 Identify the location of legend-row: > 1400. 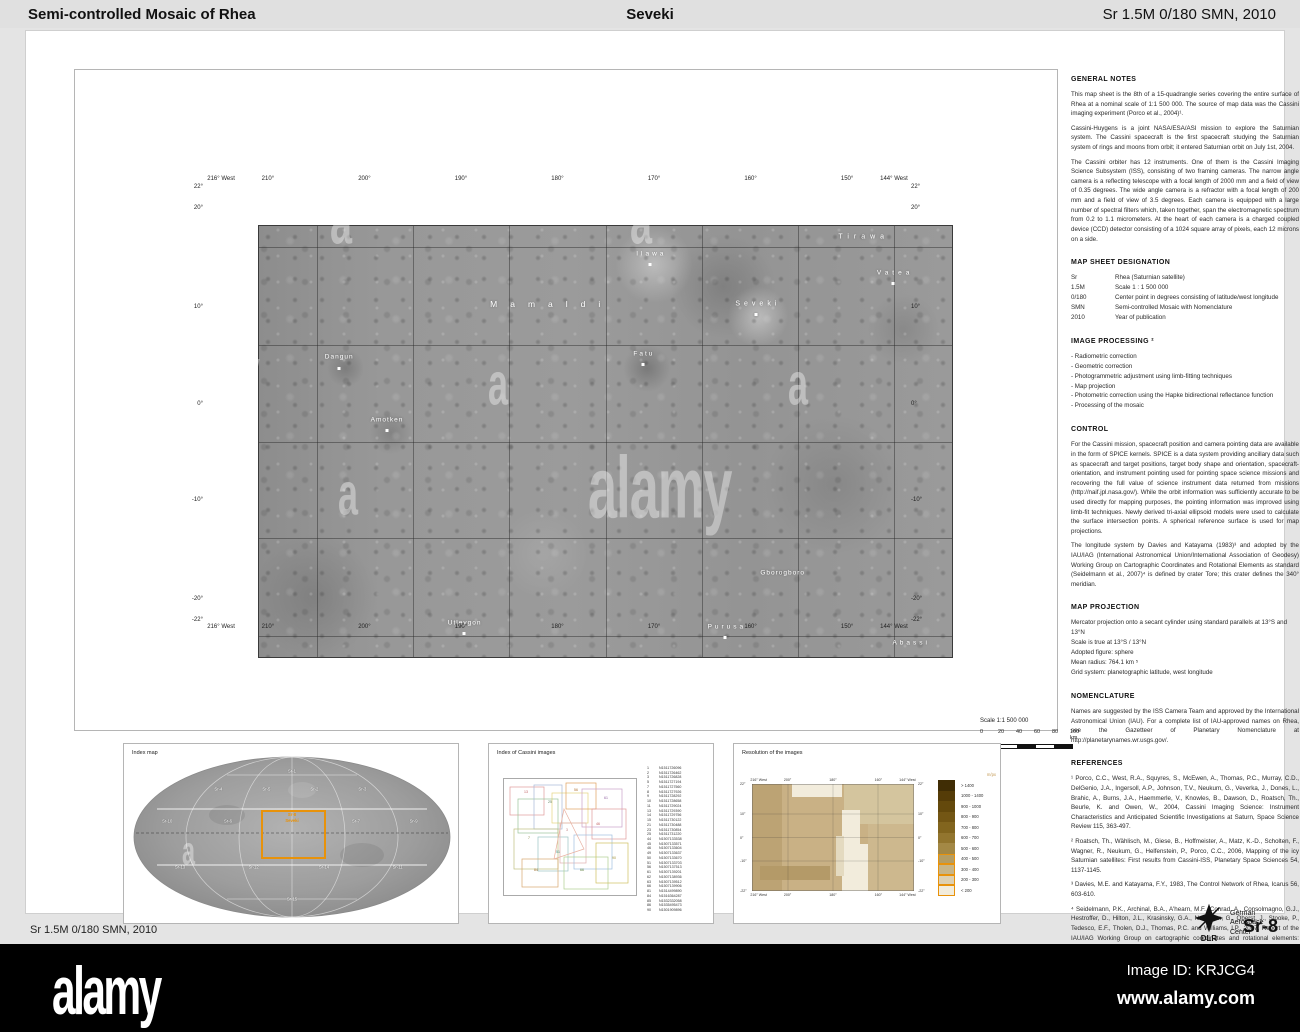
(967, 785).